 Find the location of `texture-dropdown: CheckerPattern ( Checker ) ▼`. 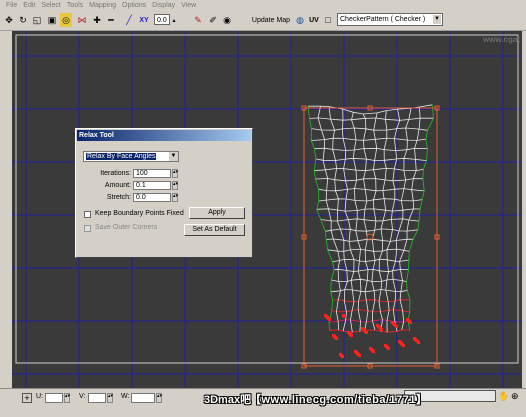

texture-dropdown: CheckerPattern ( Checker ) ▼ is located at coordinates (390, 19).